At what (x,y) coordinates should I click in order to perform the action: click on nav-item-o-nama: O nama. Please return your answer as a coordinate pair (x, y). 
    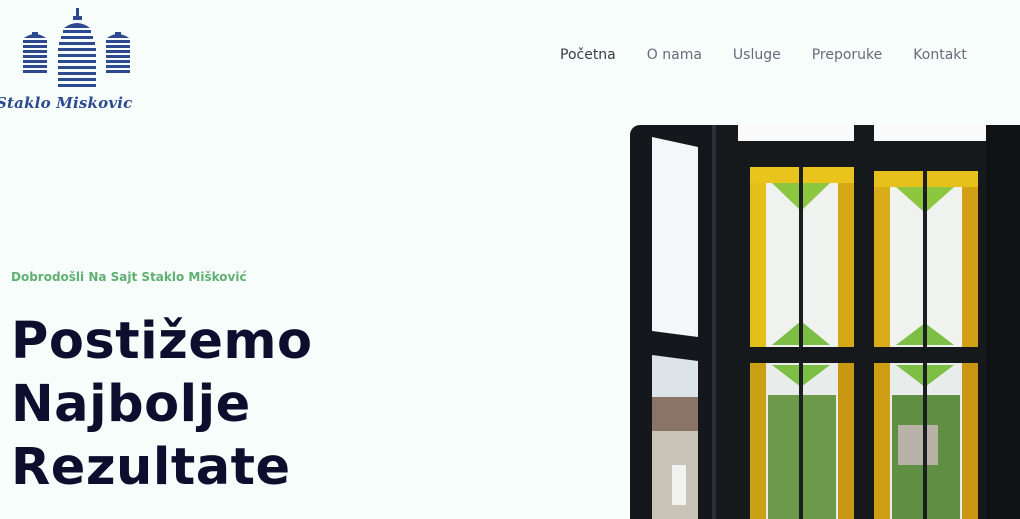
    Looking at the image, I should click on (674, 55).